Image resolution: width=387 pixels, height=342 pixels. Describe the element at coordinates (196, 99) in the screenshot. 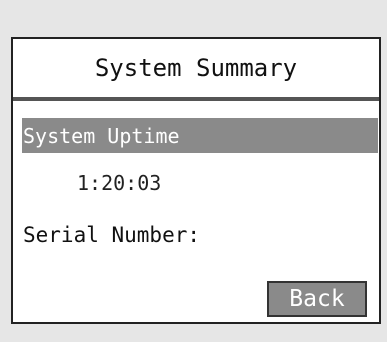

I see `title-divider` at that location.